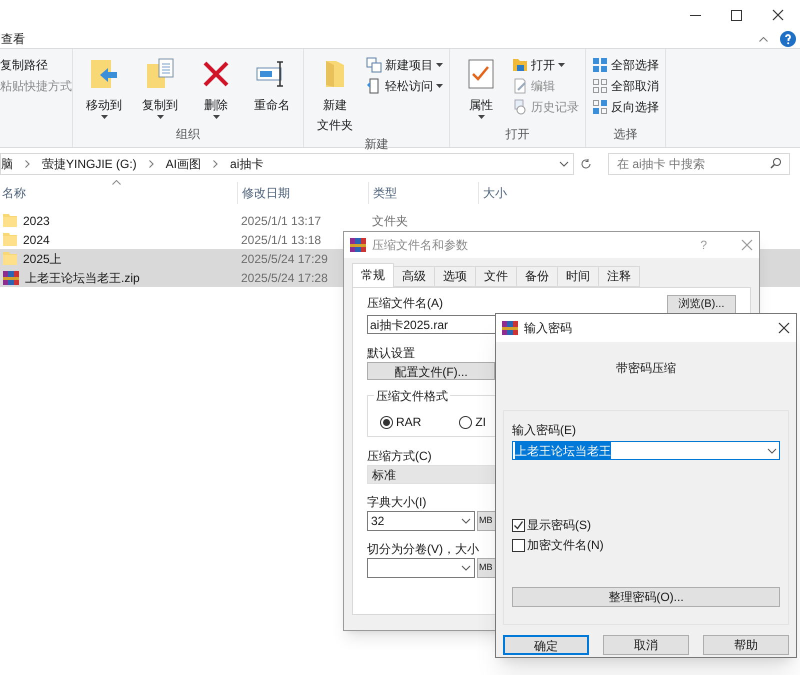  What do you see at coordinates (409, 422) in the screenshot?
I see `radio-label: RAR` at bounding box center [409, 422].